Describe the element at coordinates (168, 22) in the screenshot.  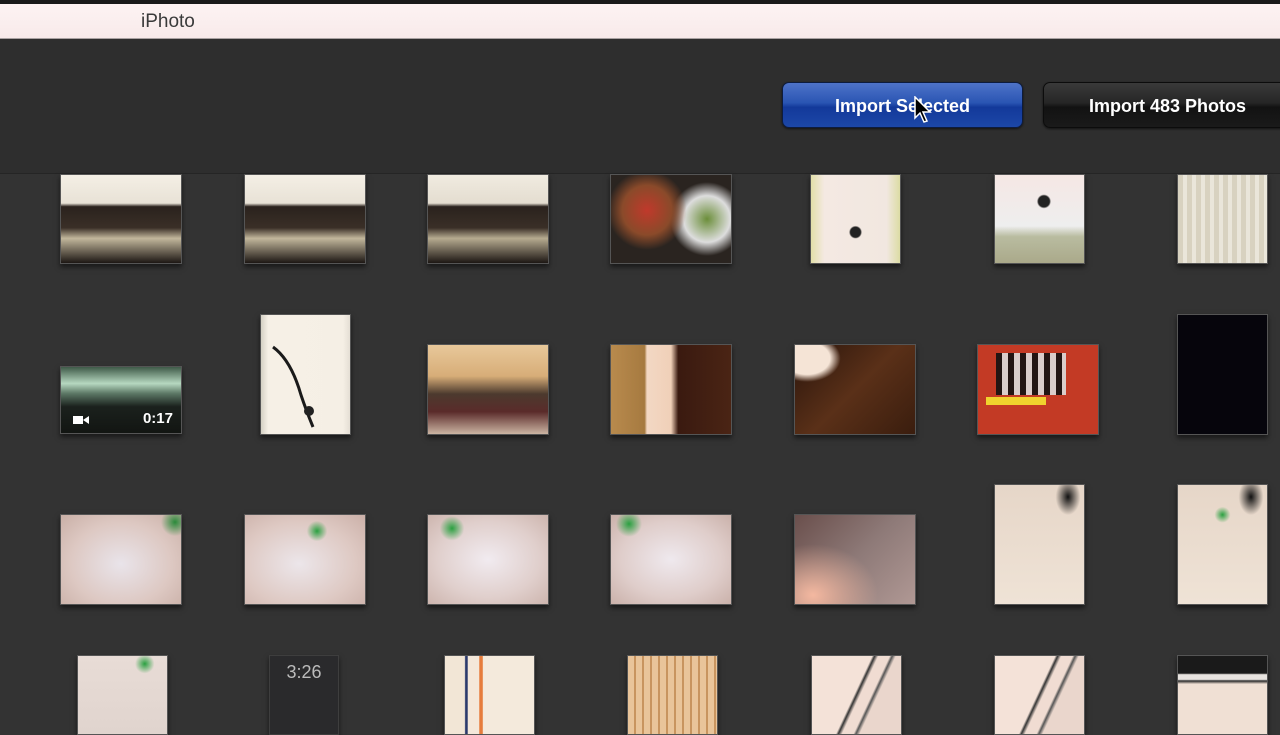
I see `app-menu-name: iPhoto` at that location.